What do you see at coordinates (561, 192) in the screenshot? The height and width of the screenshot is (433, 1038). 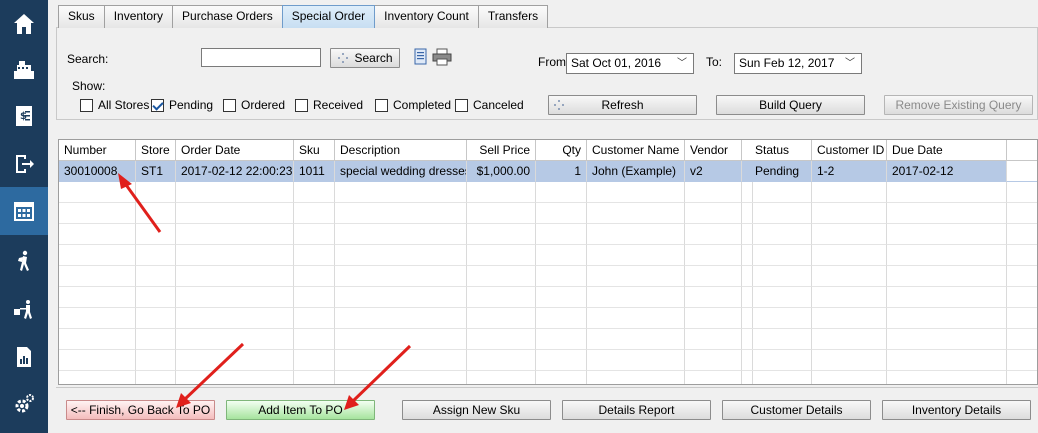 I see `cell-qty` at bounding box center [561, 192].